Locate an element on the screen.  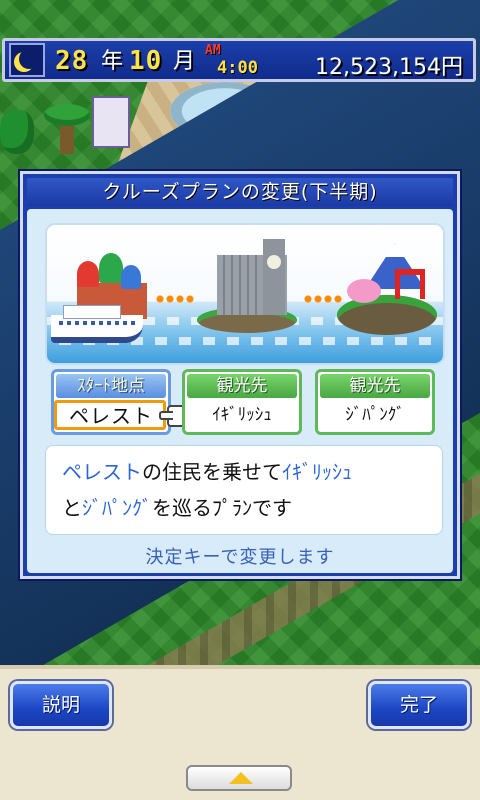
ampm-label: AM is located at coordinates (213, 50).